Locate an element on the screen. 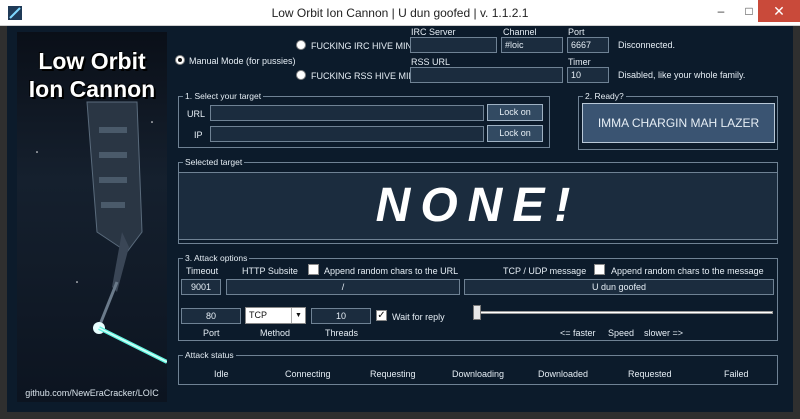 The height and width of the screenshot is (419, 800). lock-on-url-button: Lock on is located at coordinates (515, 112).